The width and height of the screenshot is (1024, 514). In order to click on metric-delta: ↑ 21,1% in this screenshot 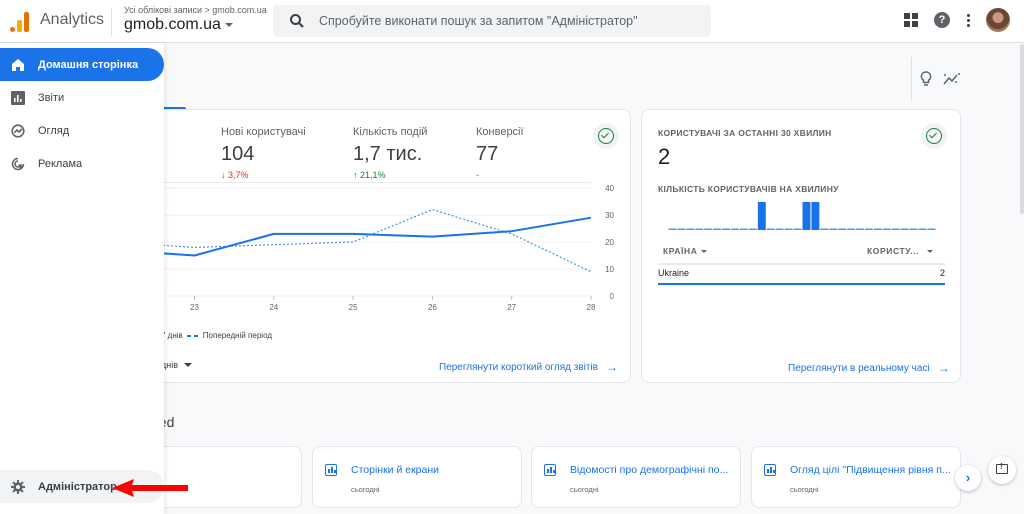, I will do `click(369, 175)`.